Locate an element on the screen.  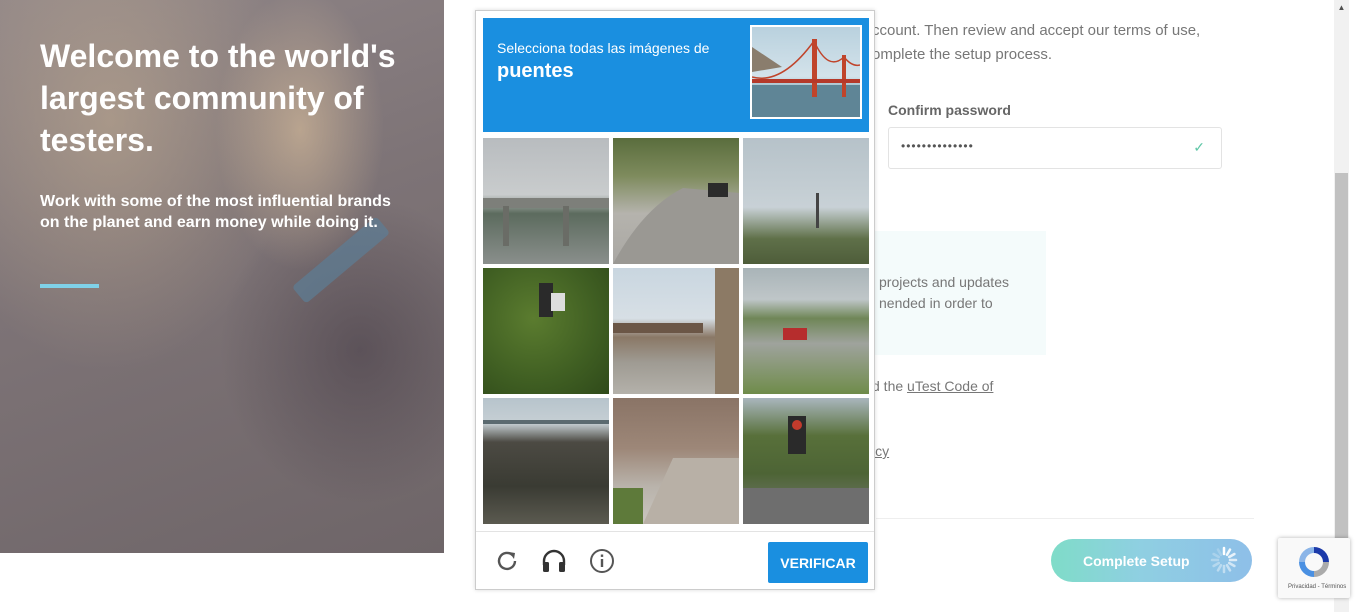
reload-icon is located at coordinates (507, 561).